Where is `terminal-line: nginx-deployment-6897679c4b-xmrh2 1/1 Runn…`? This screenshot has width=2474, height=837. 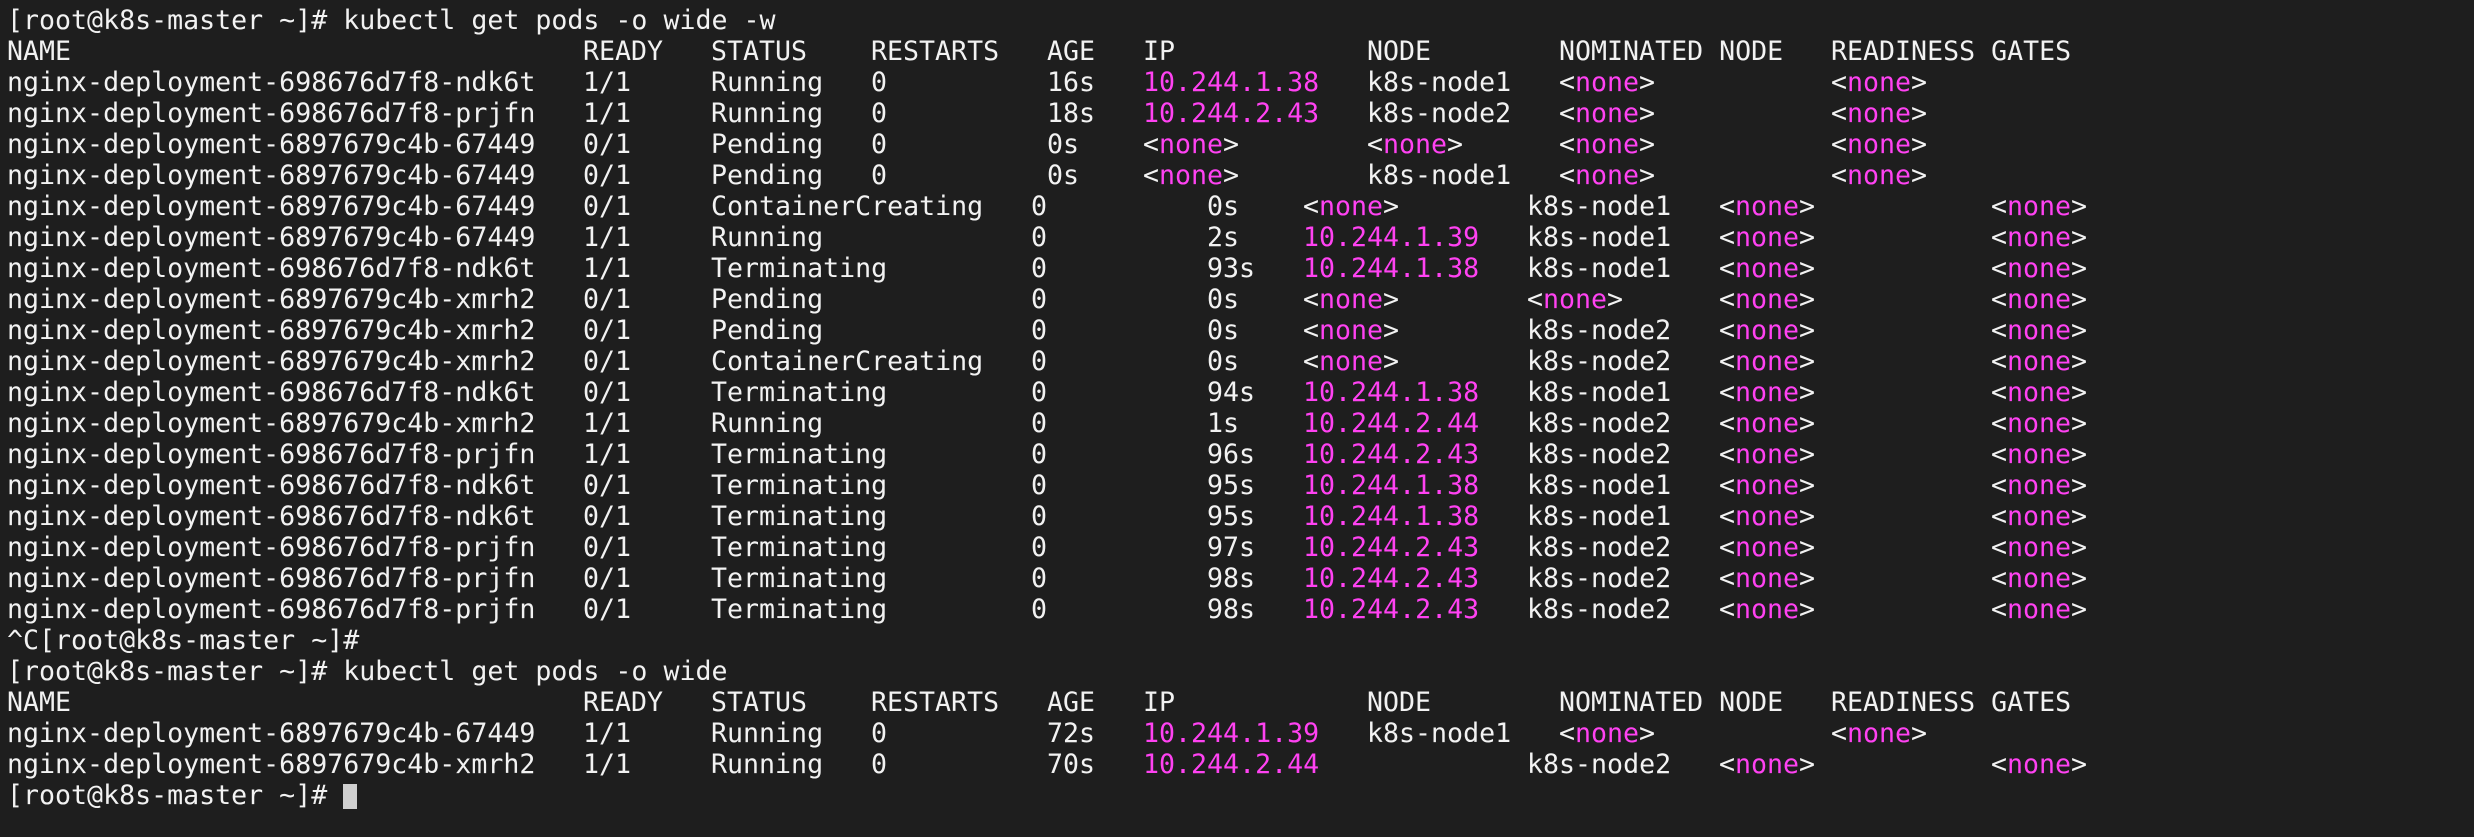
terminal-line: nginx-deployment-6897679c4b-xmrh2 1/1 Runn… is located at coordinates (1237, 764).